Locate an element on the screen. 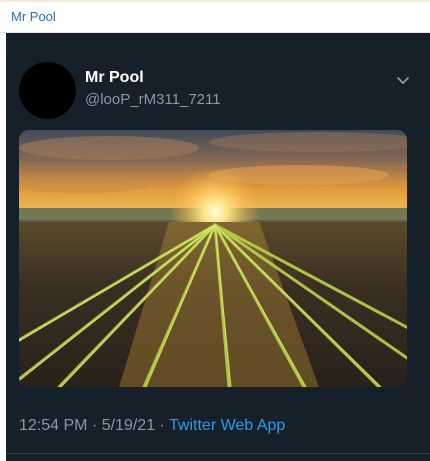 This screenshot has width=430, height=461. tweet-time: 12:54 PM is located at coordinates (53, 425).